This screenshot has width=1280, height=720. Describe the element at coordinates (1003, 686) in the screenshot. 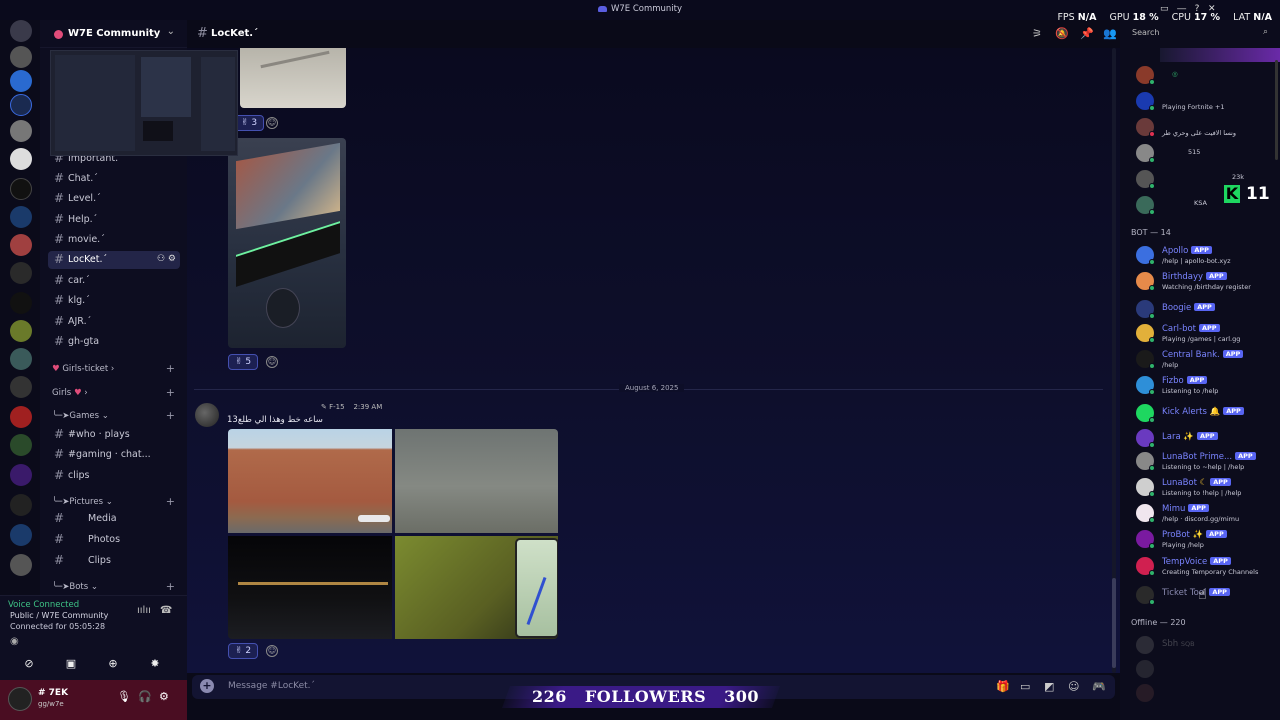

I see `gift-icon: 🎁` at that location.